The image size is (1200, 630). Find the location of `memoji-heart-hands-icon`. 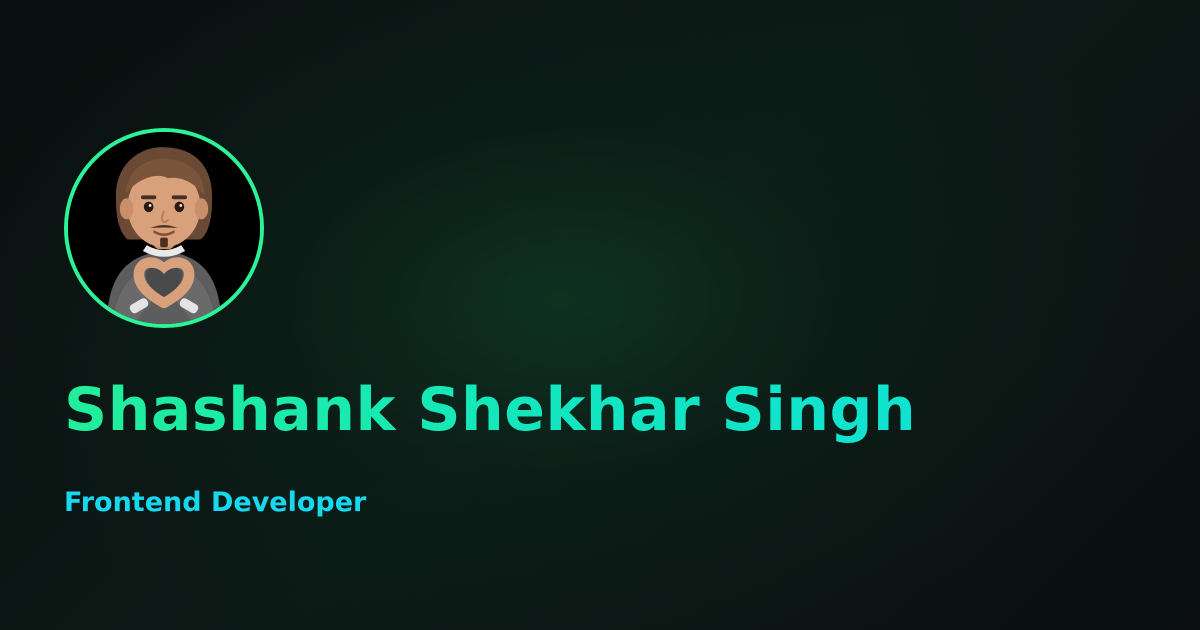

memoji-heart-hands-icon is located at coordinates (164, 228).